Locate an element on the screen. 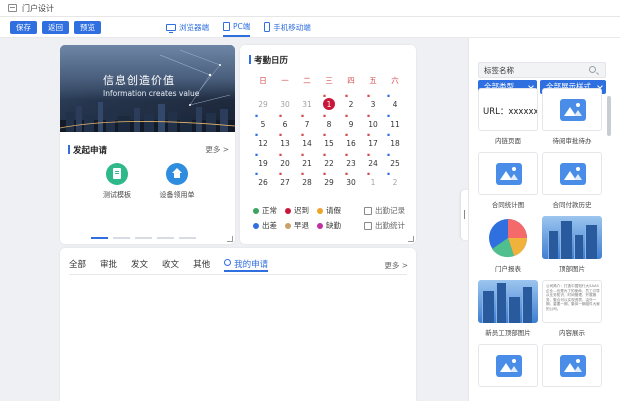 The height and width of the screenshot is (401, 620). device-switcher: 浏览器端 PC端 手机移动端 is located at coordinates (245, 27).